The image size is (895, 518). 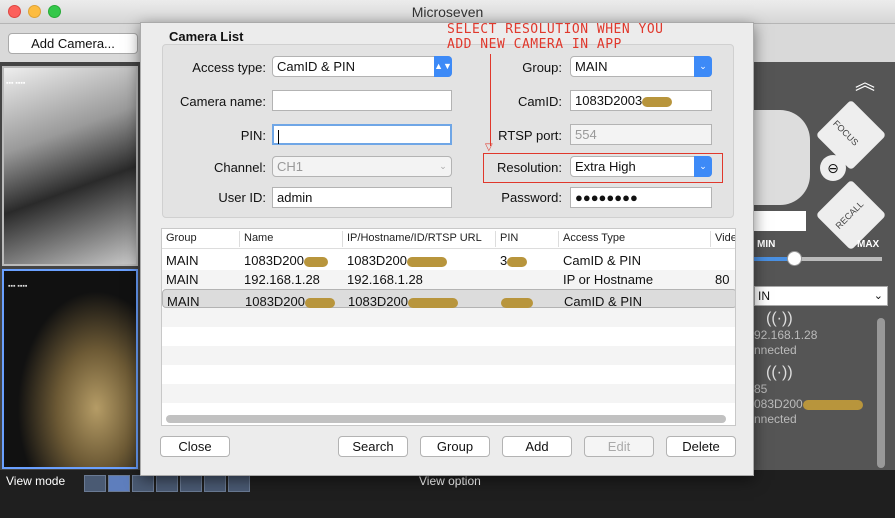 What do you see at coordinates (881, 393) in the screenshot?
I see `device-list-scrollbar` at bounding box center [881, 393].